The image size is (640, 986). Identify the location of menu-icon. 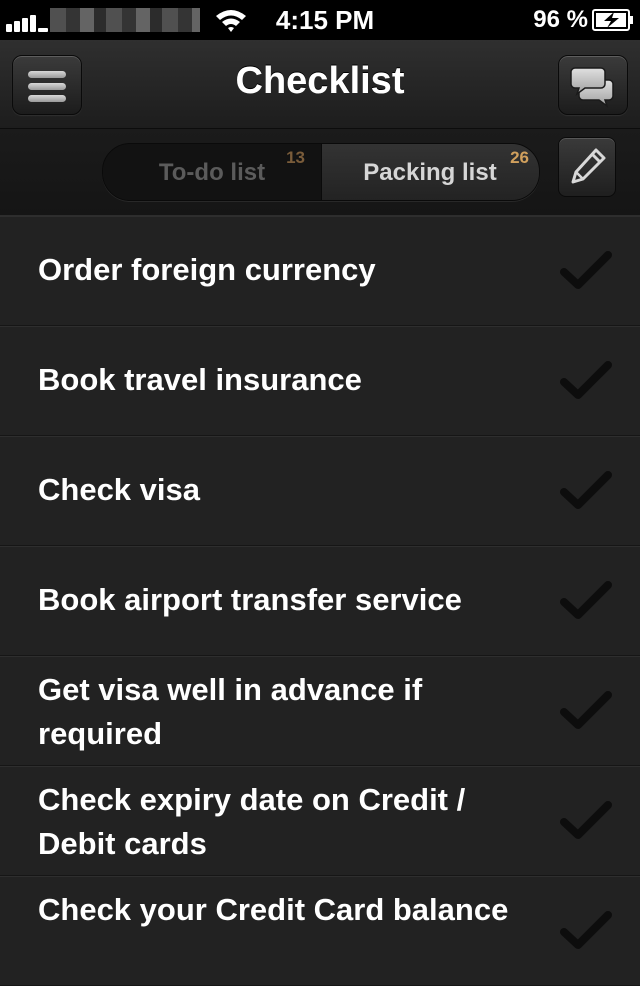
(47, 89).